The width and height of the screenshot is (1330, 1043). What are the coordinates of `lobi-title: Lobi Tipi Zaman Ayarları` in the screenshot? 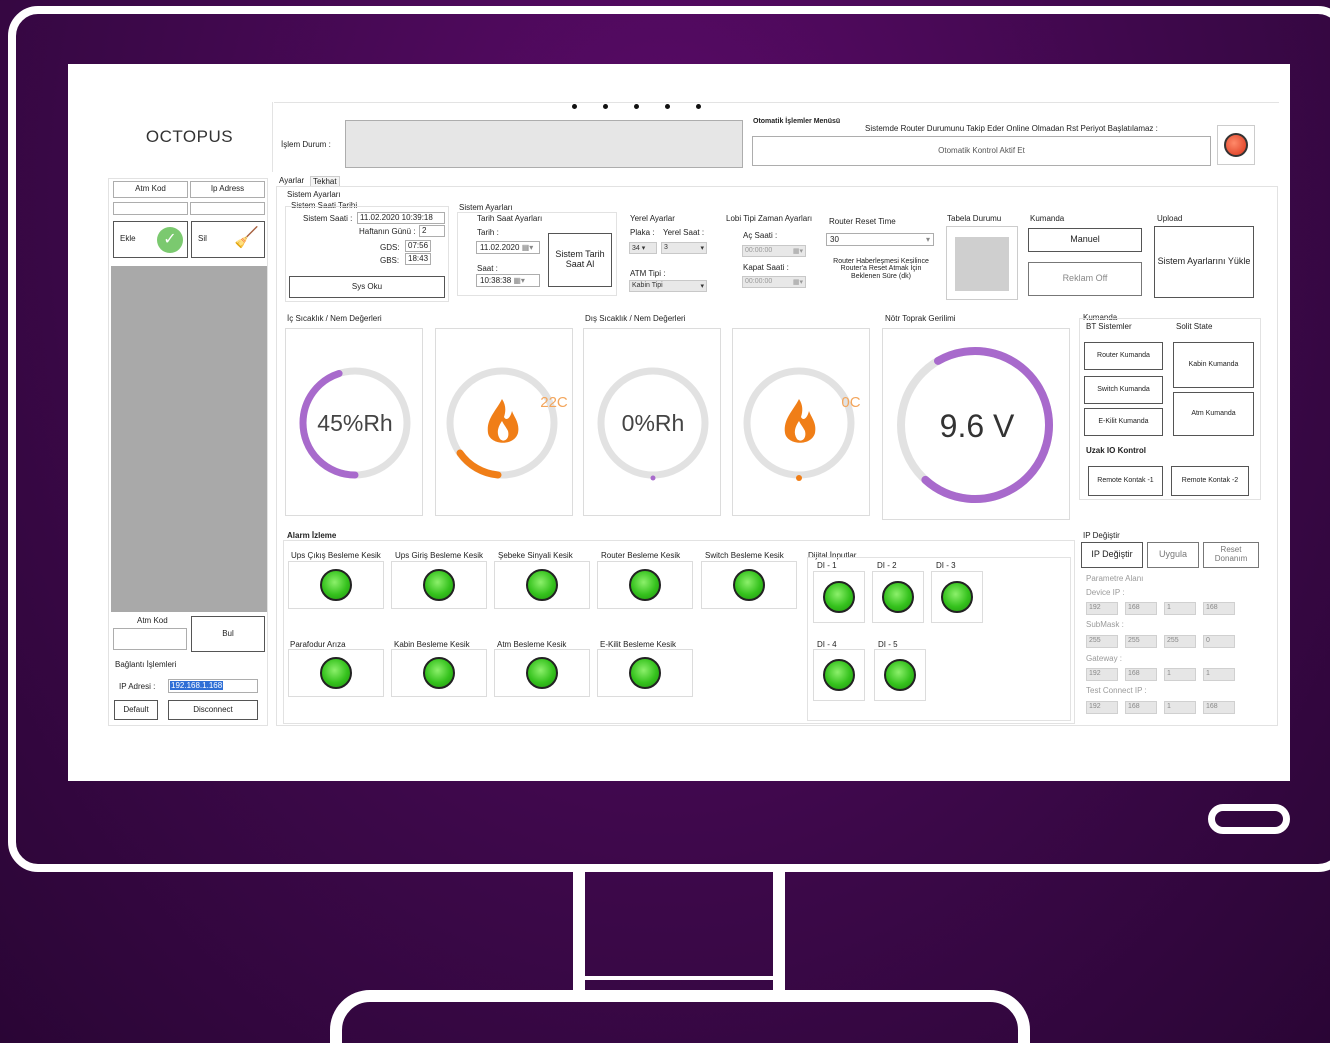 It's located at (769, 218).